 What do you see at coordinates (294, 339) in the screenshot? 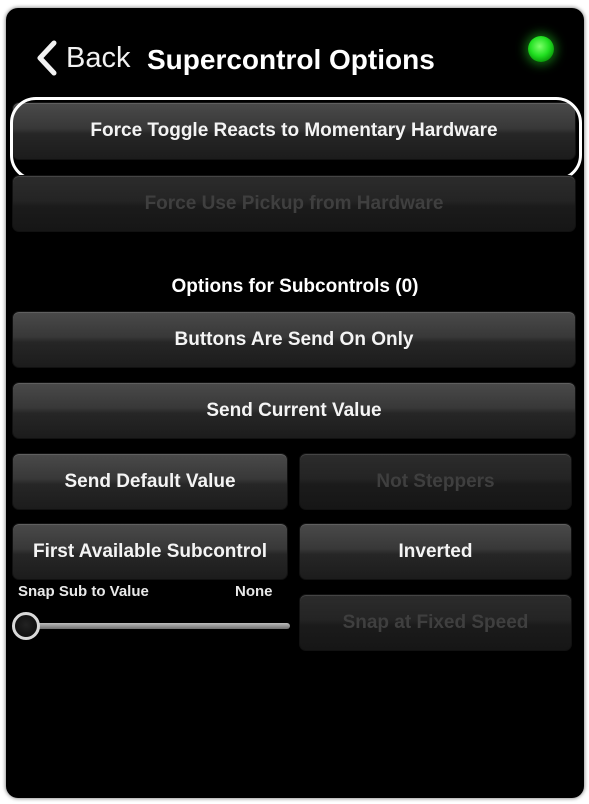
I see `buttons-send-on-only-button: Buttons Are Send On Only` at bounding box center [294, 339].